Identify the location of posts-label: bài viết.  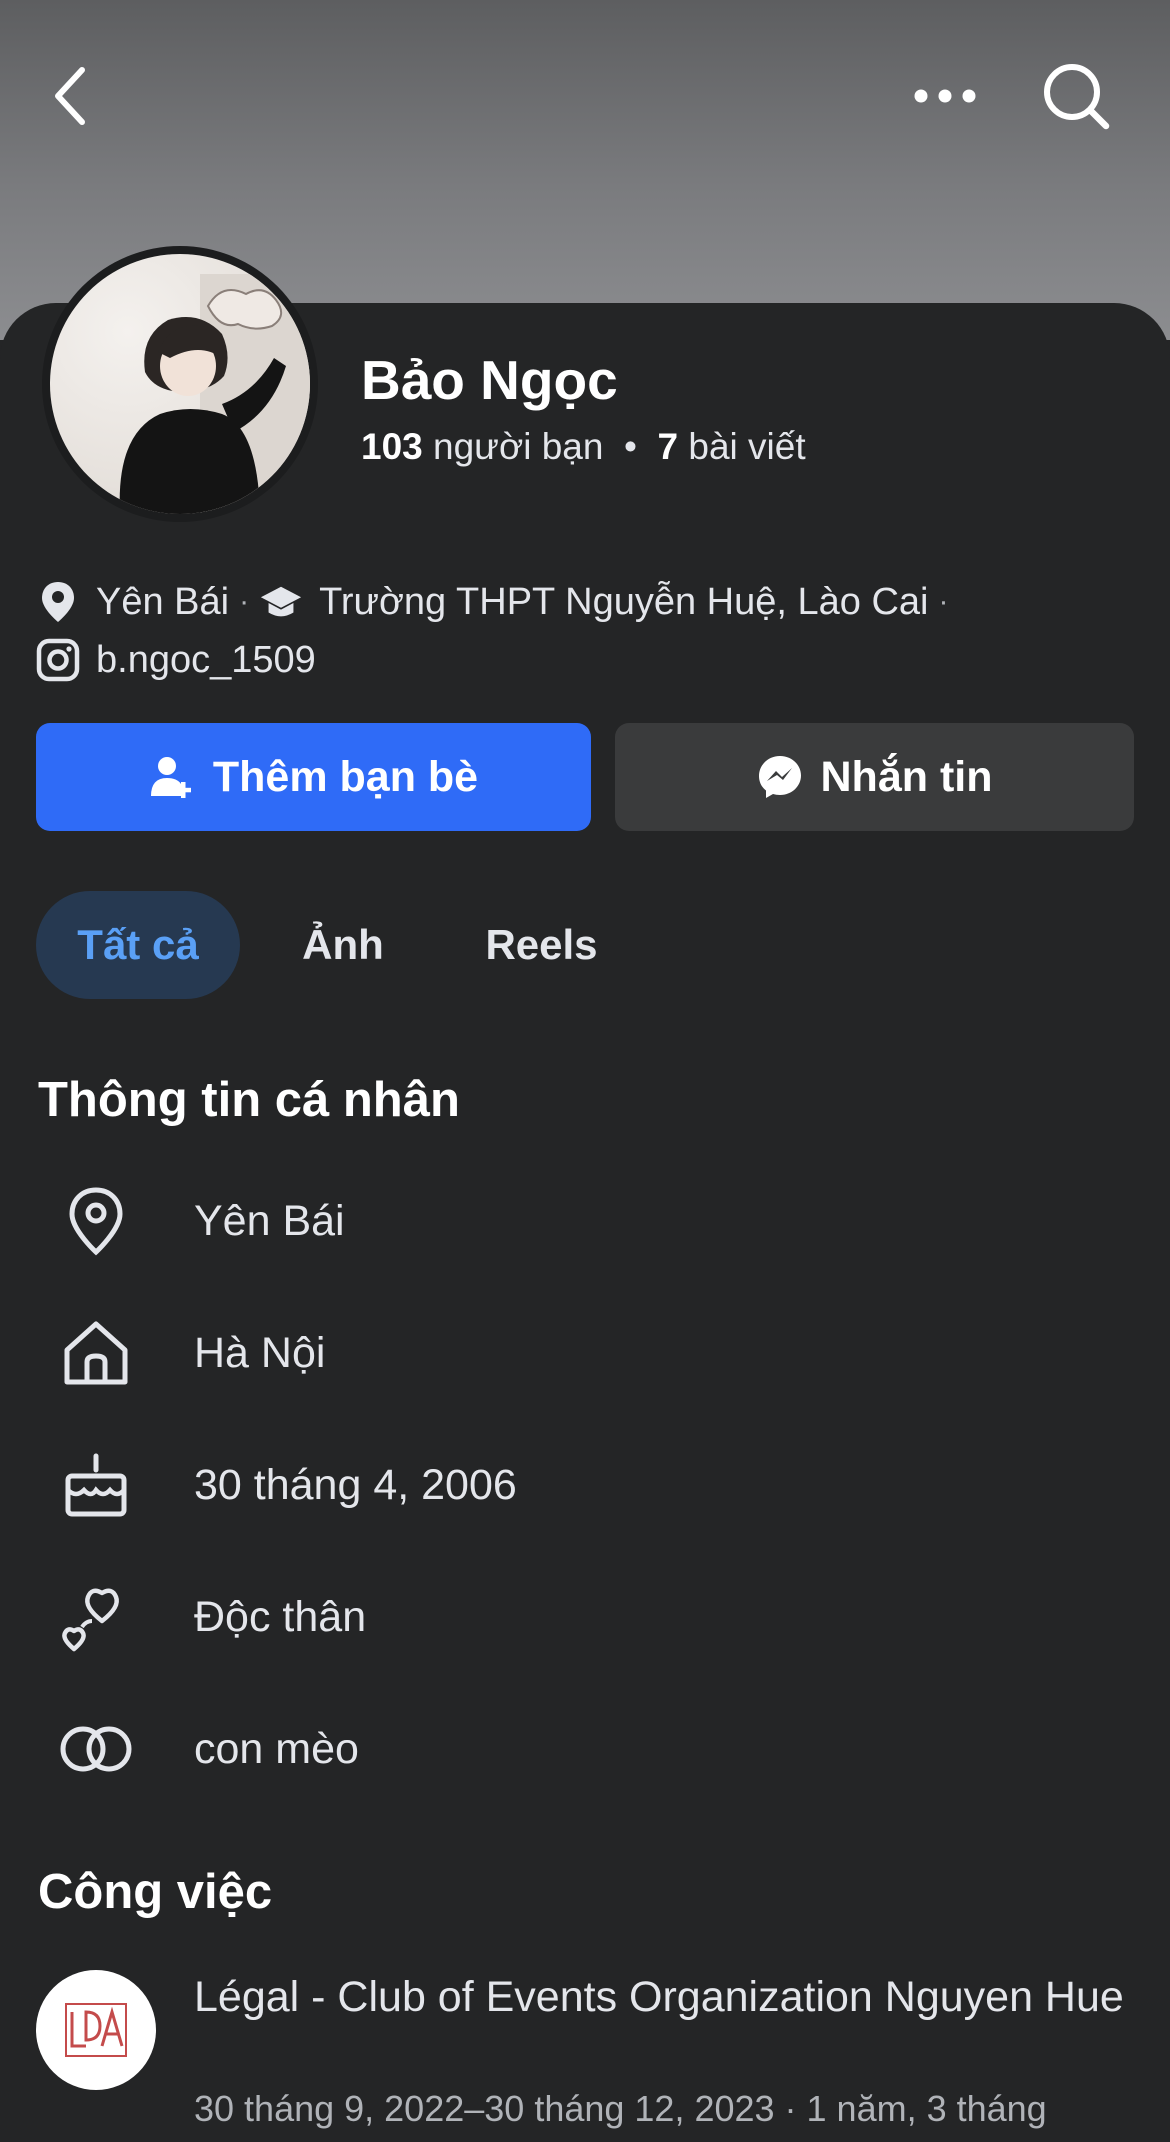
(747, 446).